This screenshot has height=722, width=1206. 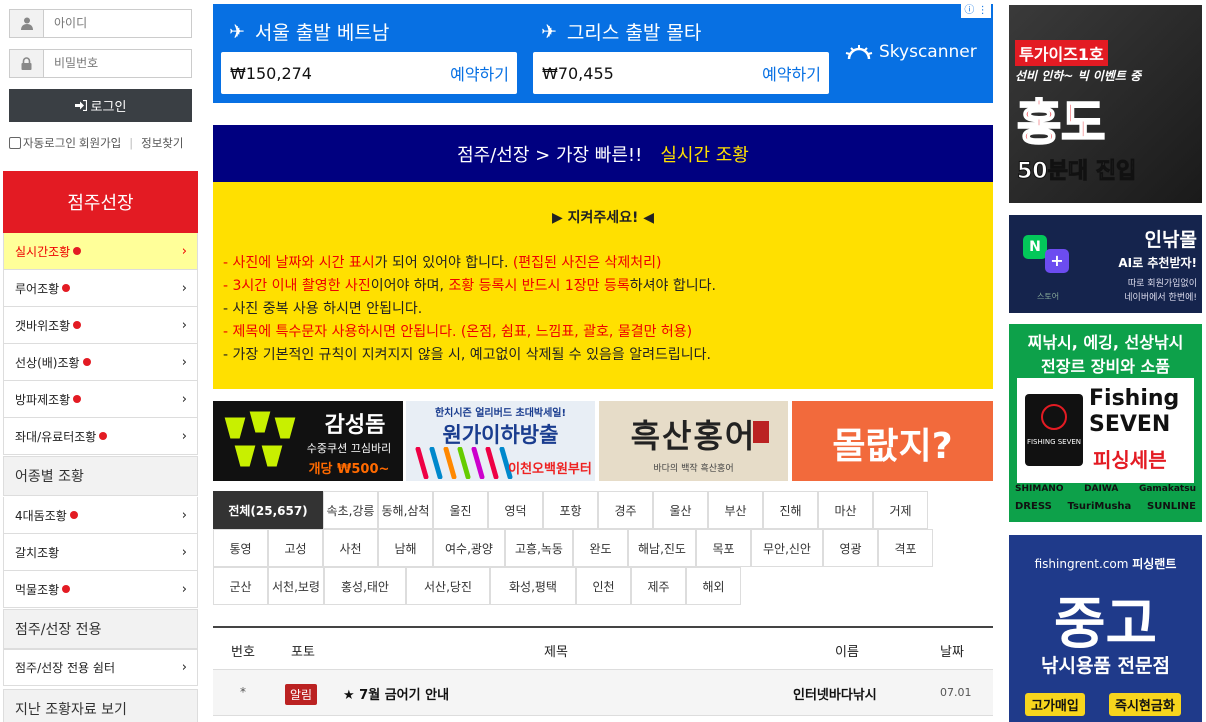 What do you see at coordinates (787, 548) in the screenshot?
I see `tab-region: 무안,신안` at bounding box center [787, 548].